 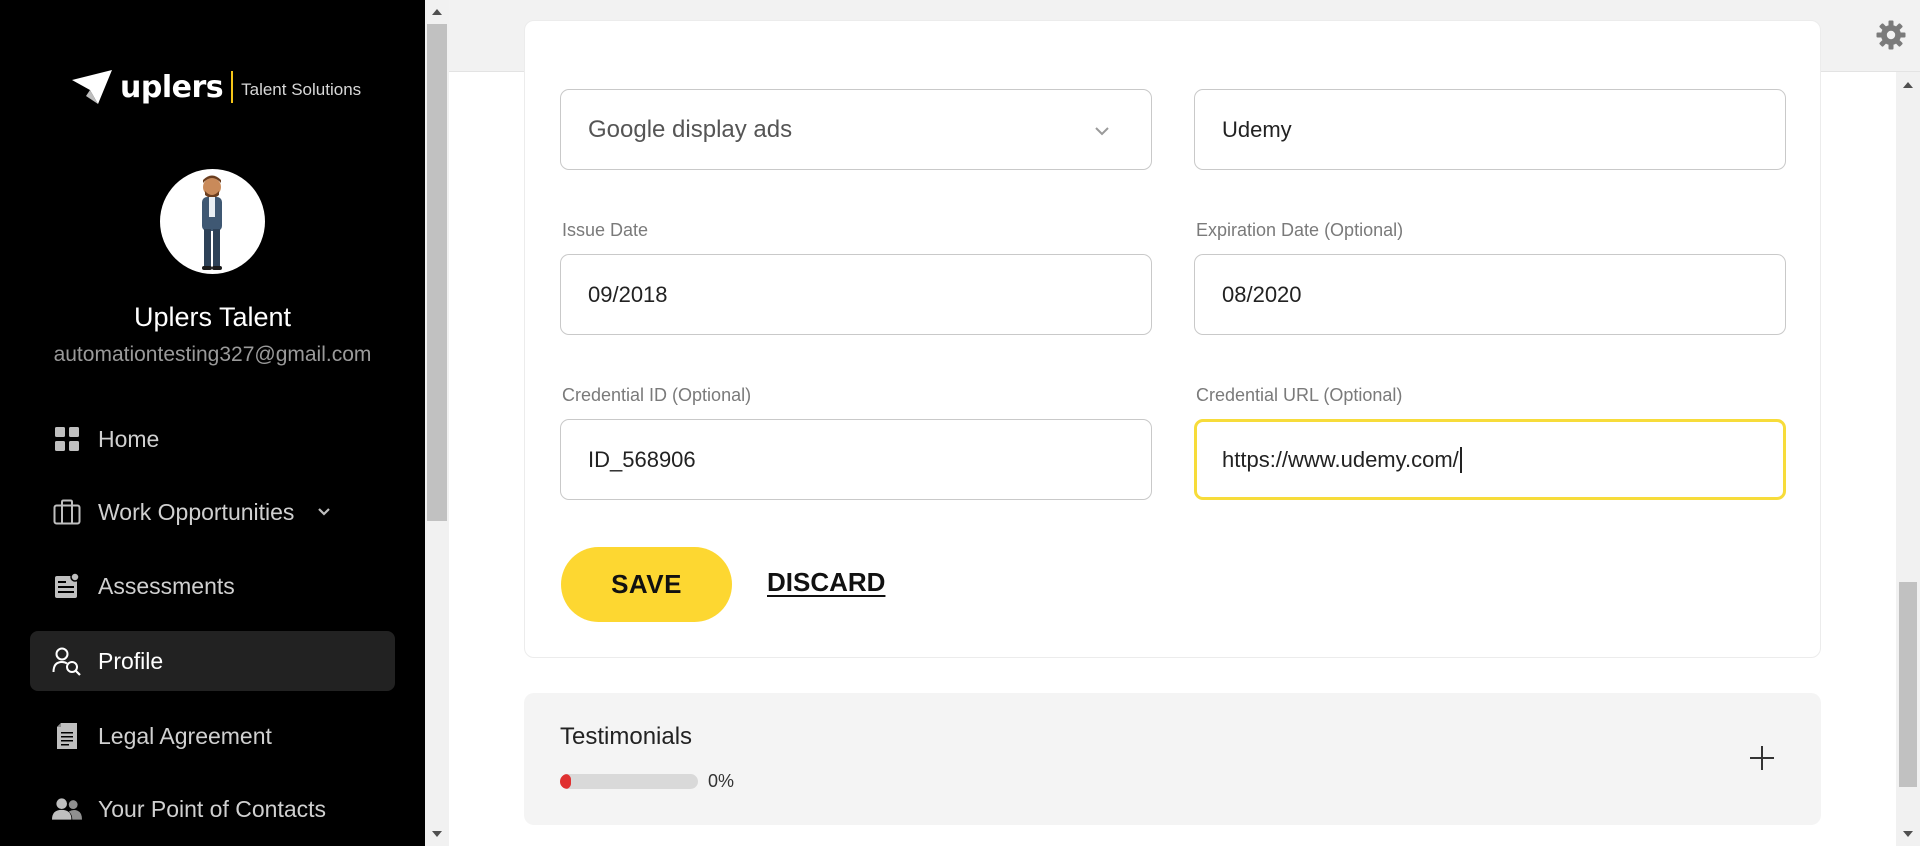 I want to click on save-button: SAVE, so click(x=646, y=584).